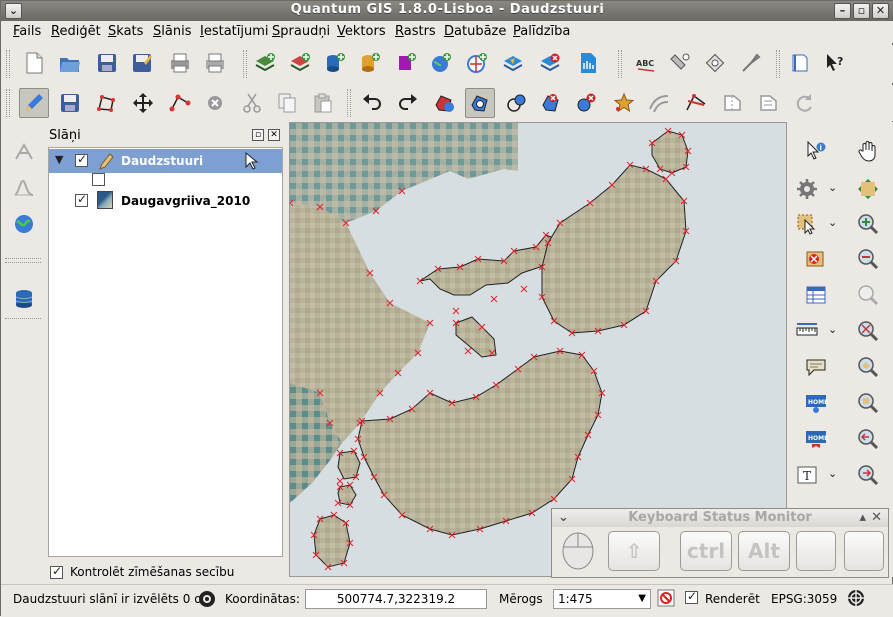  What do you see at coordinates (34, 63) in the screenshot?
I see `new-project-button` at bounding box center [34, 63].